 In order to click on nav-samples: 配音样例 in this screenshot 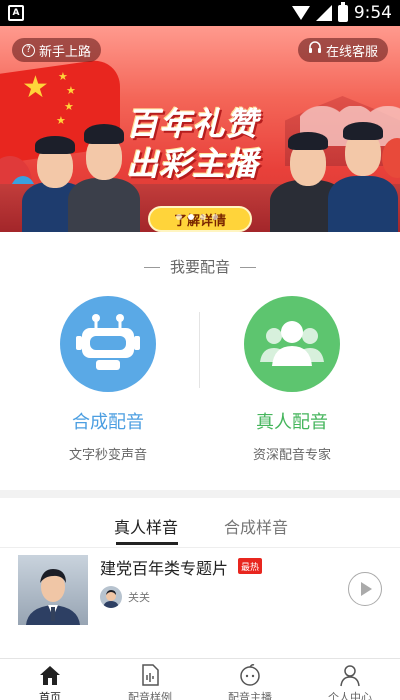, I will do `click(150, 681)`.